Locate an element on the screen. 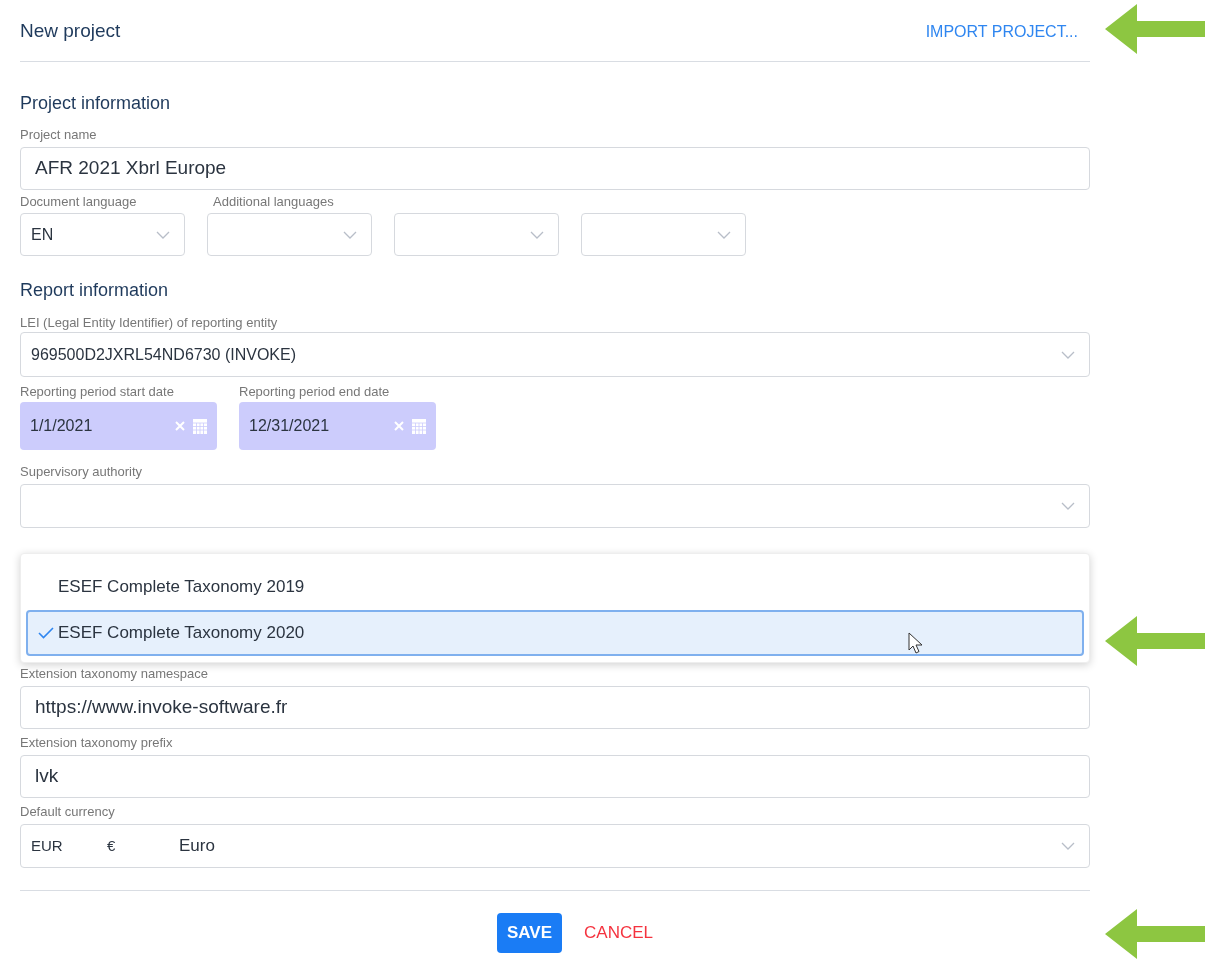 The image size is (1205, 961). page-title: New project is located at coordinates (70, 31).